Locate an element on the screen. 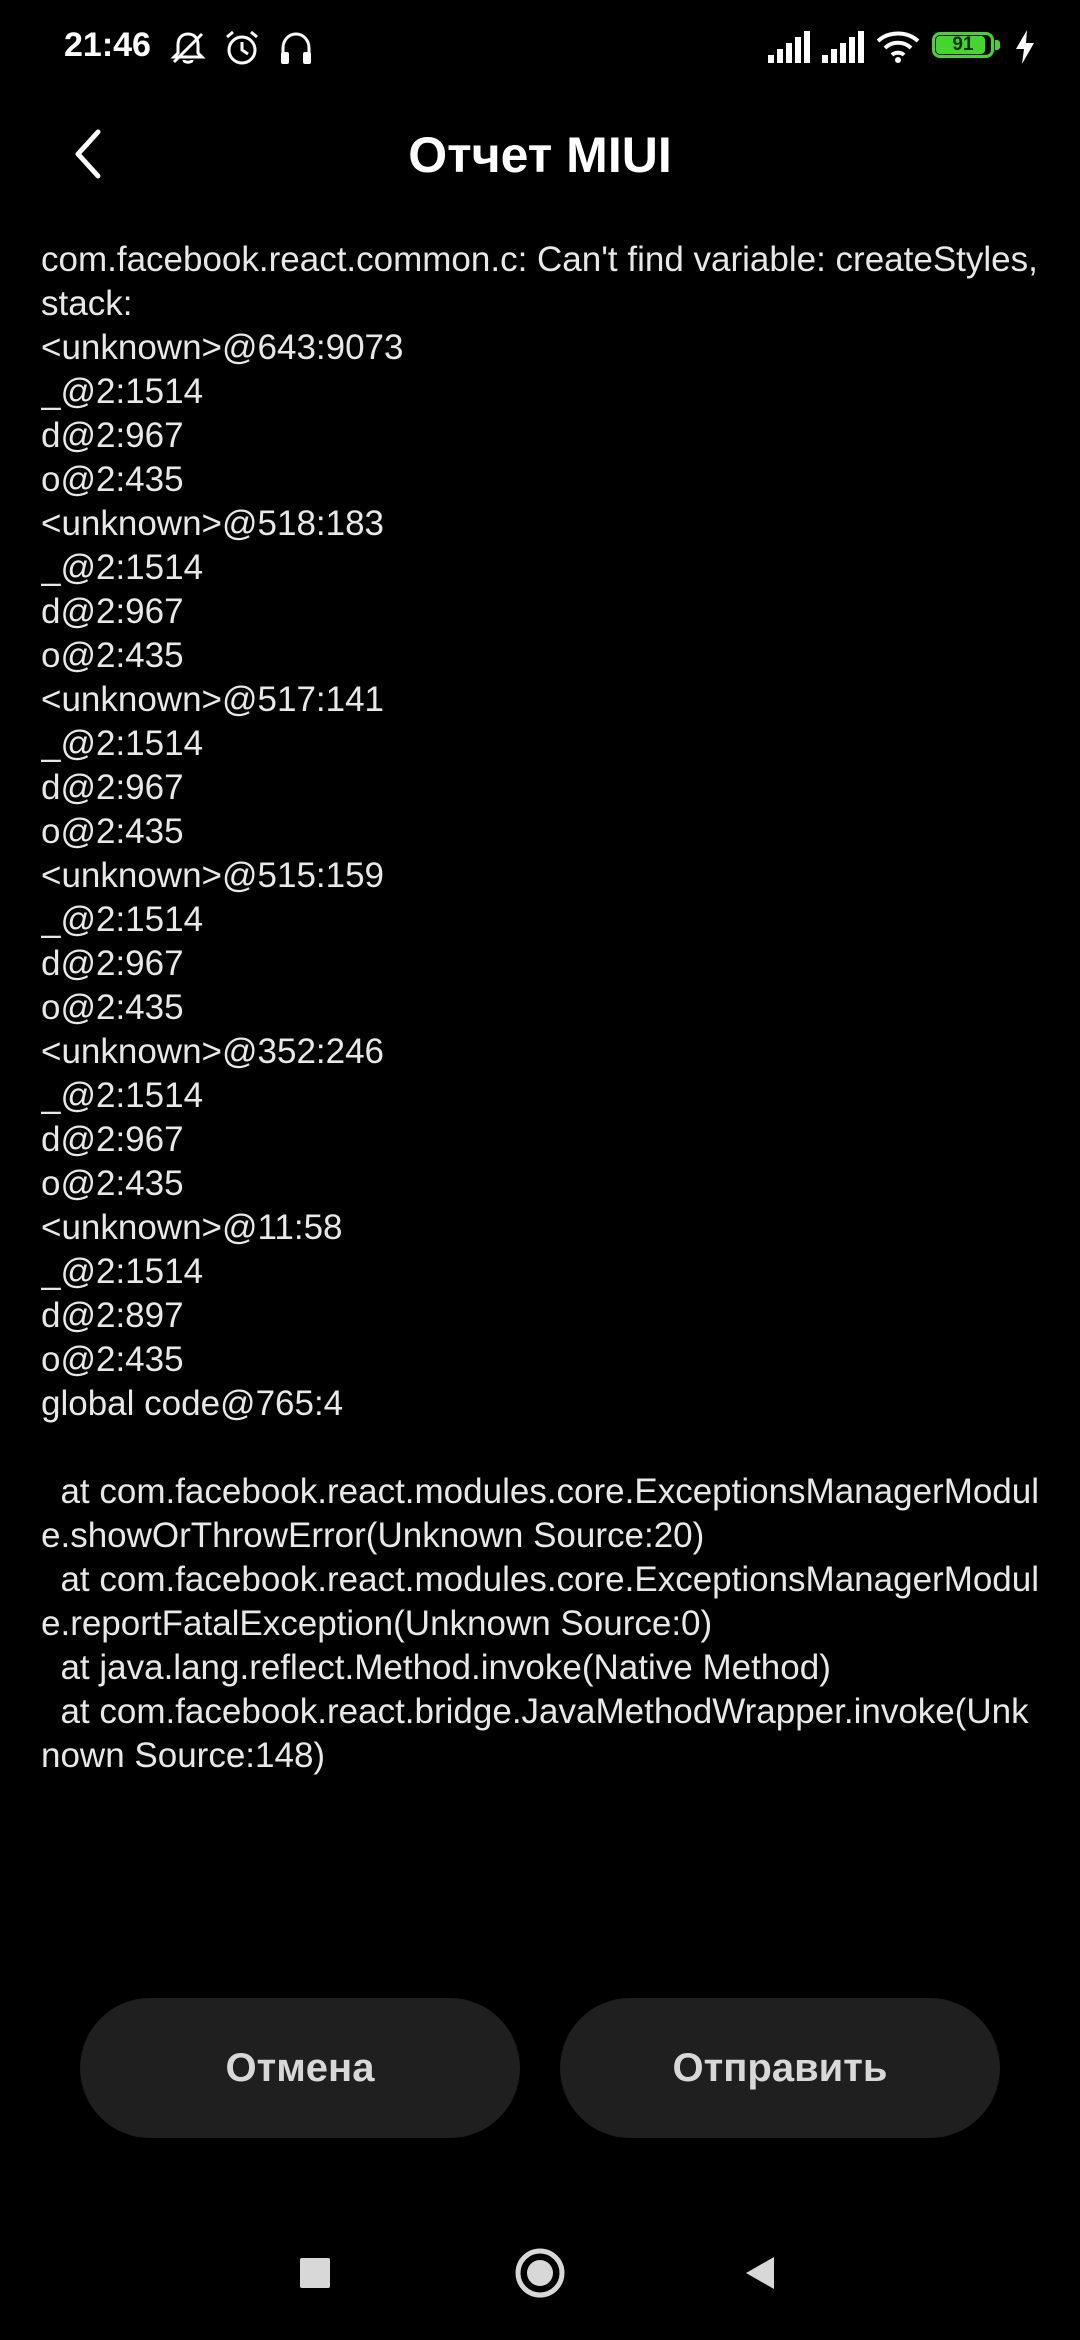 The image size is (1080, 2340). status-bar: 21:46 91 is located at coordinates (540, 48).